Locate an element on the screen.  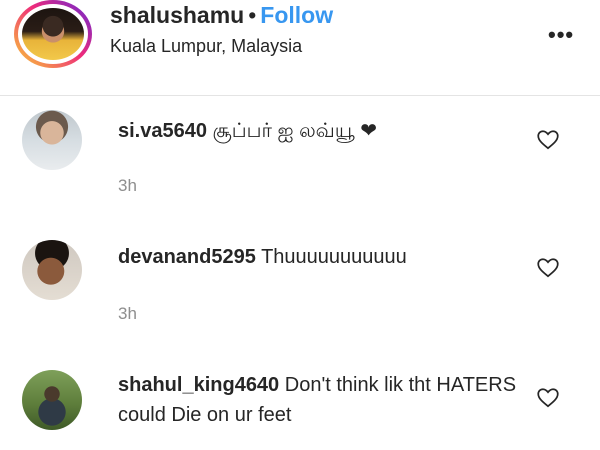
author-avatar is located at coordinates (53, 34).